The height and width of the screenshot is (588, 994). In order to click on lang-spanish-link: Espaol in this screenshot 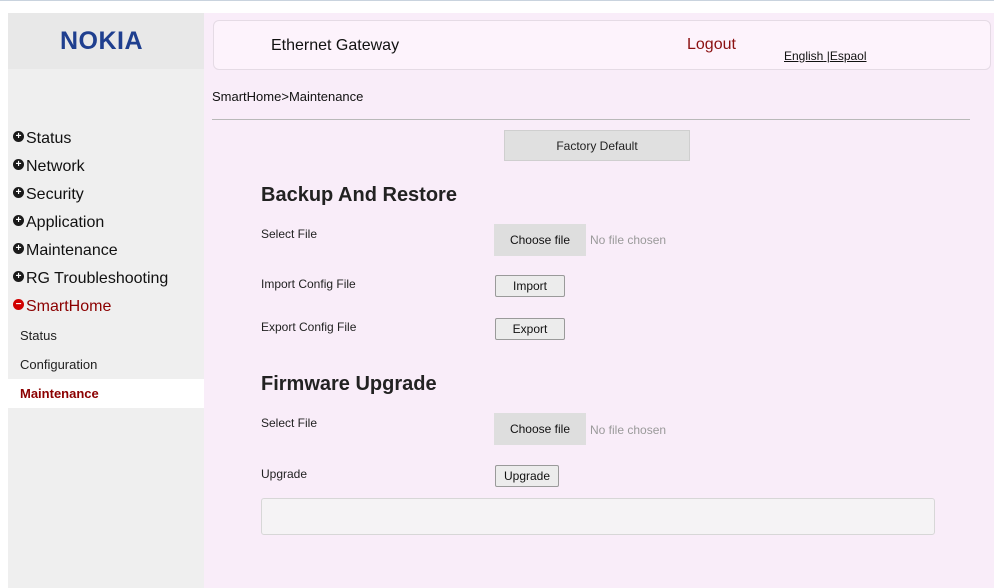, I will do `click(848, 56)`.